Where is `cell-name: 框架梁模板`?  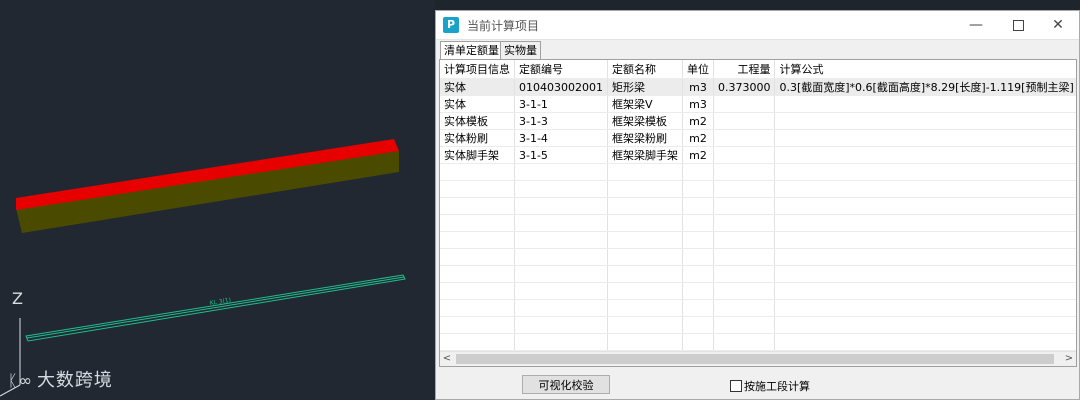 cell-name: 框架梁模板 is located at coordinates (645, 121).